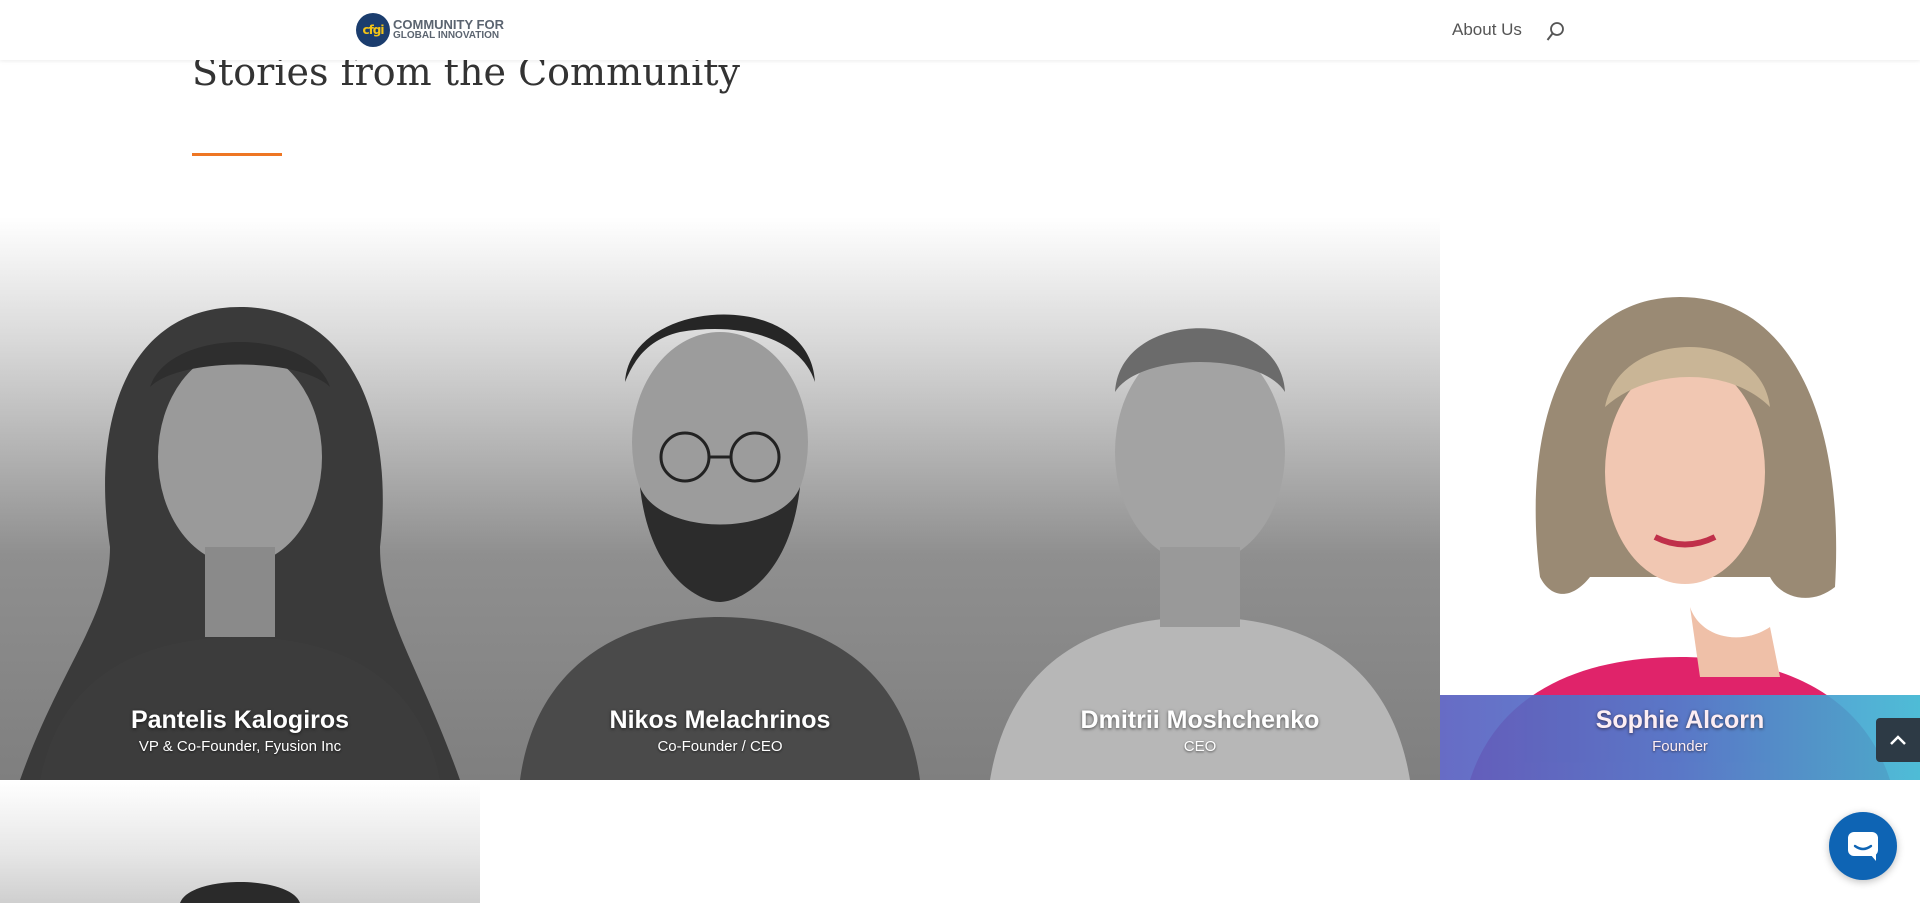 The height and width of the screenshot is (903, 1920). I want to click on title-accent-divider, so click(237, 154).